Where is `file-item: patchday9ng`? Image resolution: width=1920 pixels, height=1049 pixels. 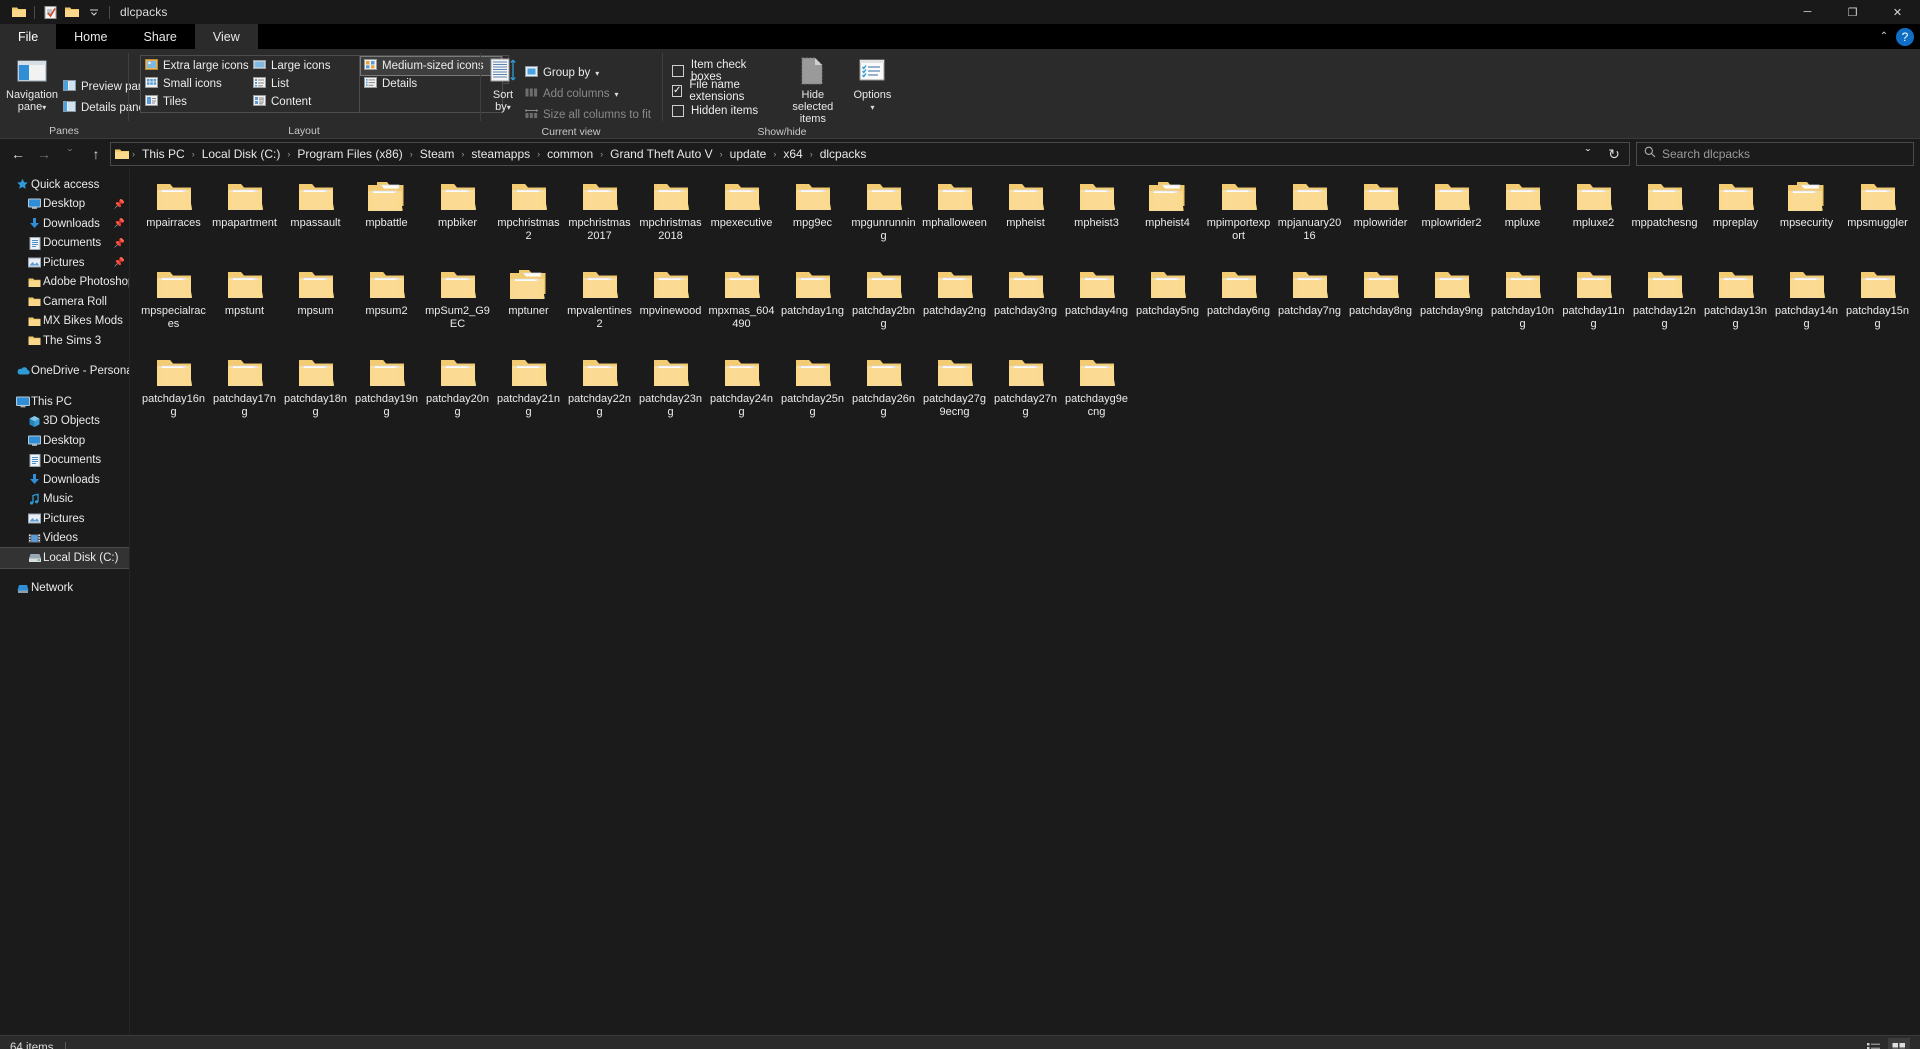 file-item: patchday9ng is located at coordinates (1451, 309).